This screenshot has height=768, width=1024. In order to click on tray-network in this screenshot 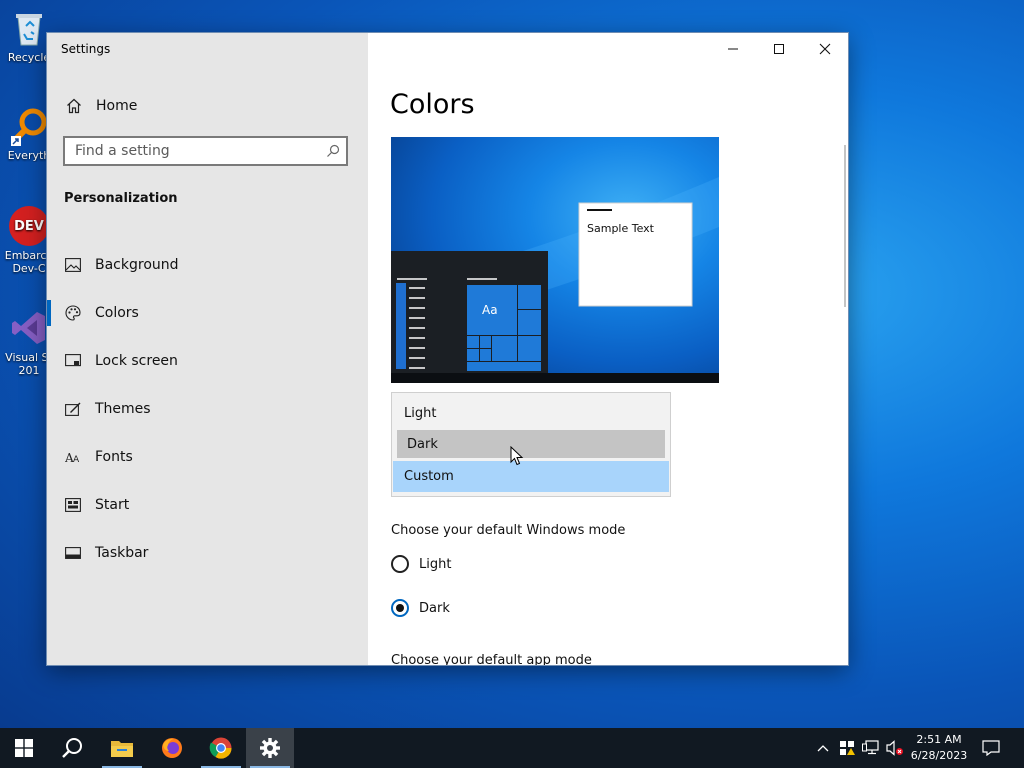, I will do `click(871, 748)`.